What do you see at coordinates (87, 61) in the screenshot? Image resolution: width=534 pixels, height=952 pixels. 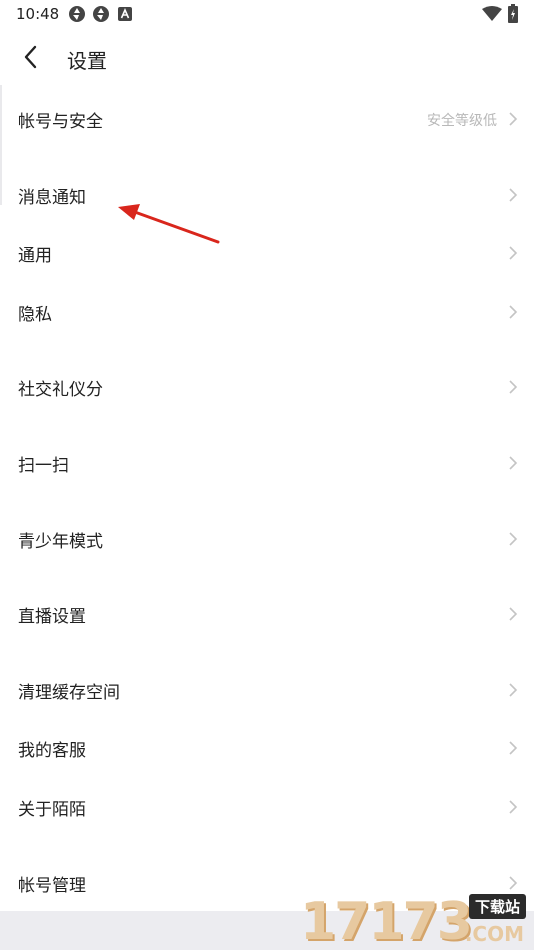 I see `page-title: 设置` at bounding box center [87, 61].